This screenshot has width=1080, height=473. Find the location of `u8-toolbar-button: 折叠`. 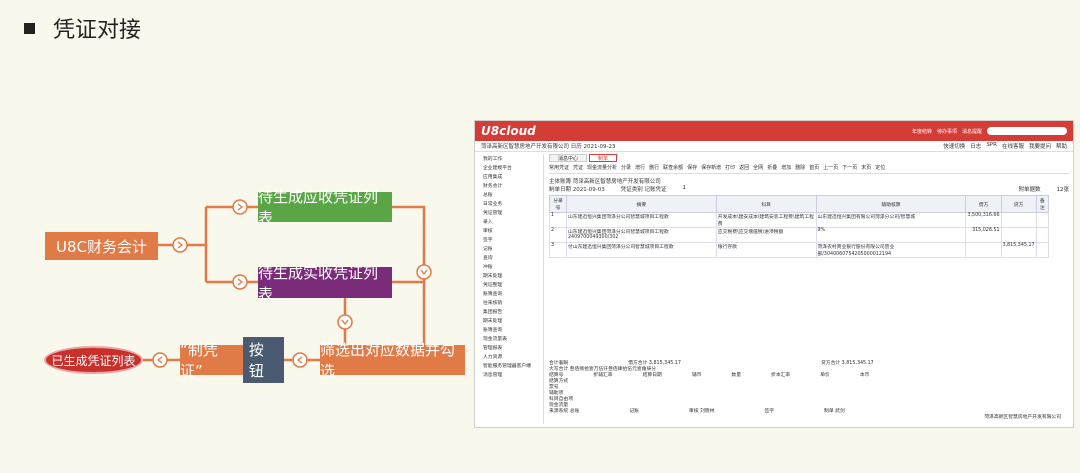

u8-toolbar-button: 折叠 is located at coordinates (772, 167).